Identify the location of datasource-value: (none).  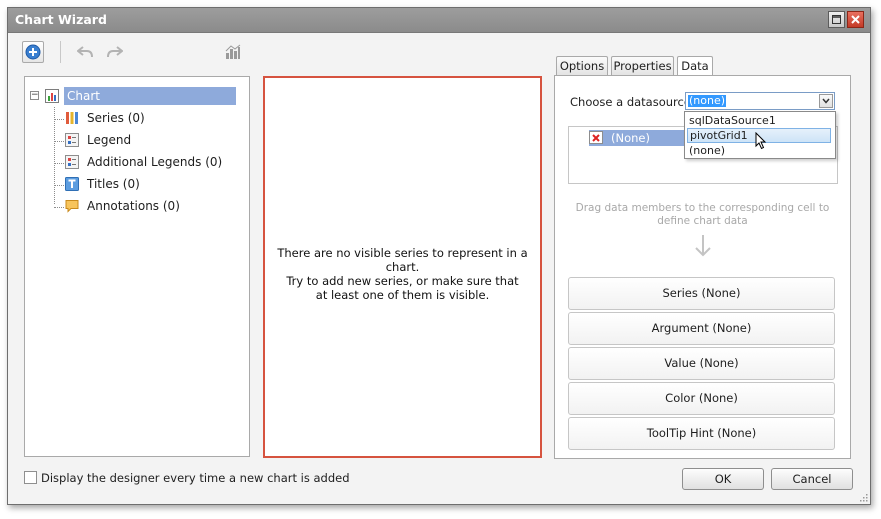
(707, 100).